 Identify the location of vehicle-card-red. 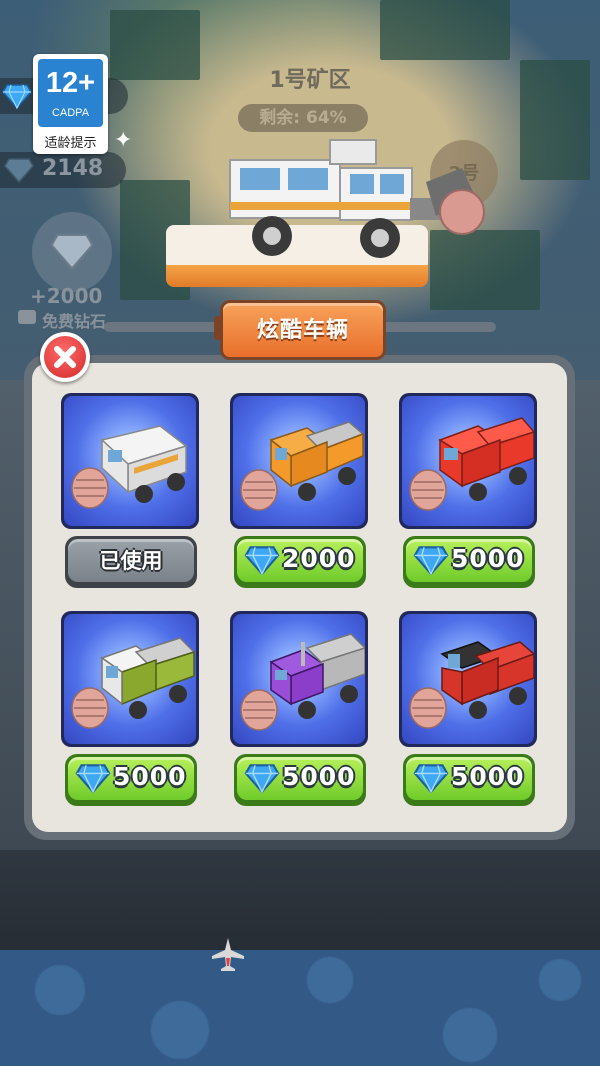
(468, 461).